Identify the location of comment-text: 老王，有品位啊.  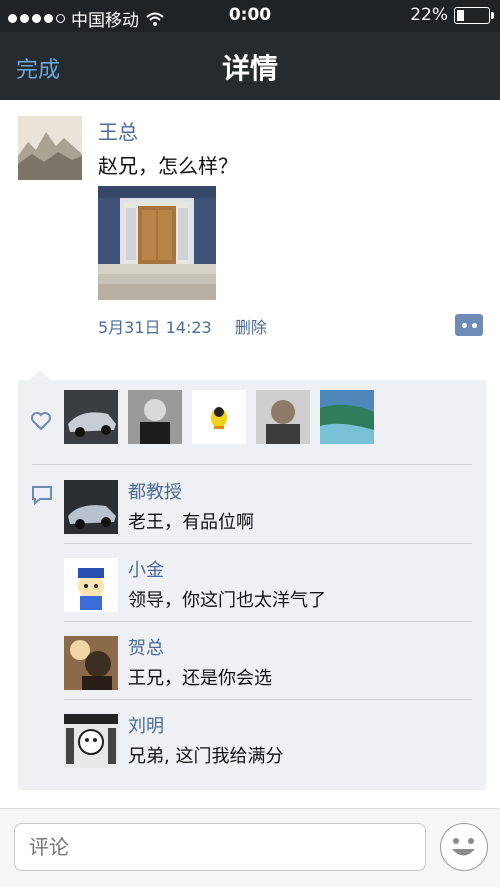
(191, 522).